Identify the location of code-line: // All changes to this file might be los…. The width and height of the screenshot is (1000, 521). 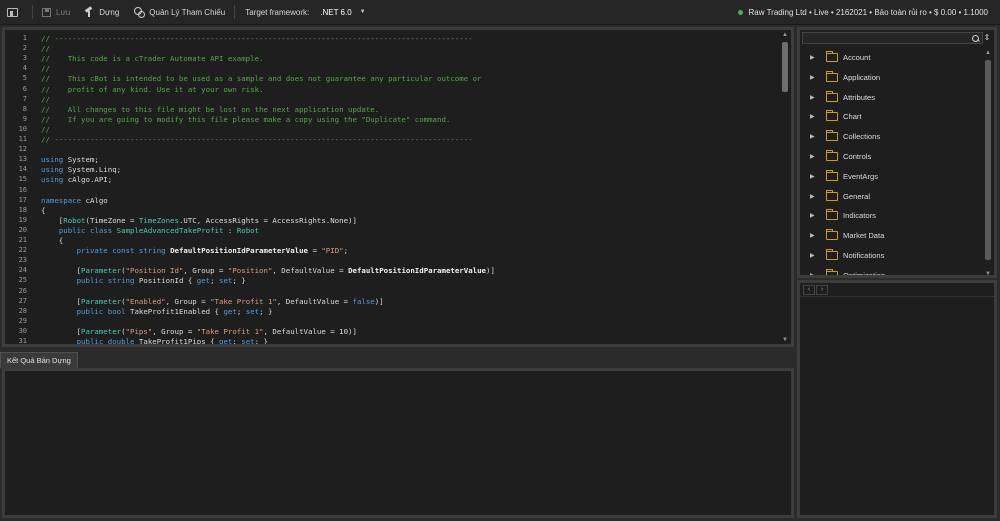
(210, 109).